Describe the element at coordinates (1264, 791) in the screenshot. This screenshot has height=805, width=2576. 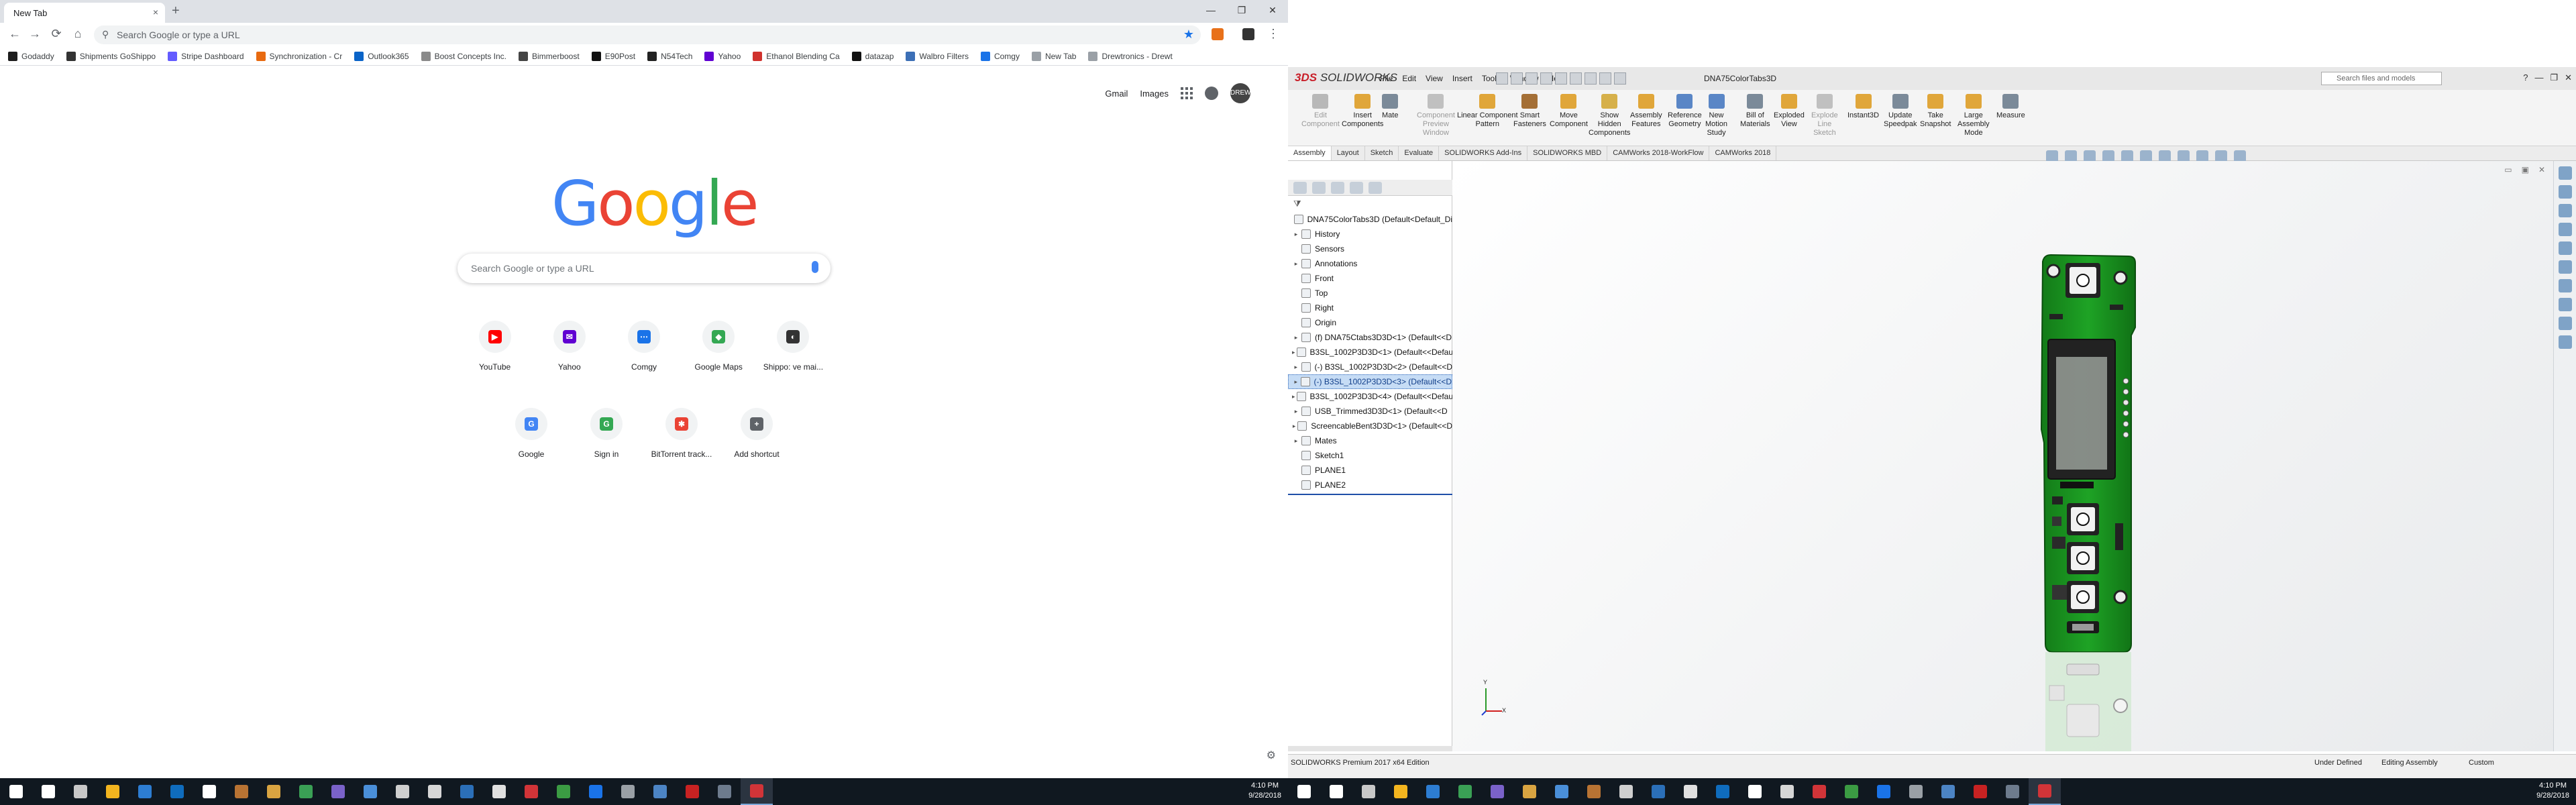
I see `taskbar-clock: 4:10 PM 9/28/2018` at that location.